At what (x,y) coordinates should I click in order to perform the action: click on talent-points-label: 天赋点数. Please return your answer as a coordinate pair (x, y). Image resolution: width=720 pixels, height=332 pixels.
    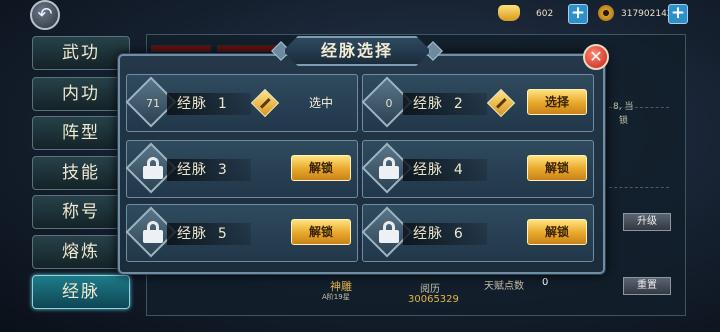
    Looking at the image, I should click on (504, 286).